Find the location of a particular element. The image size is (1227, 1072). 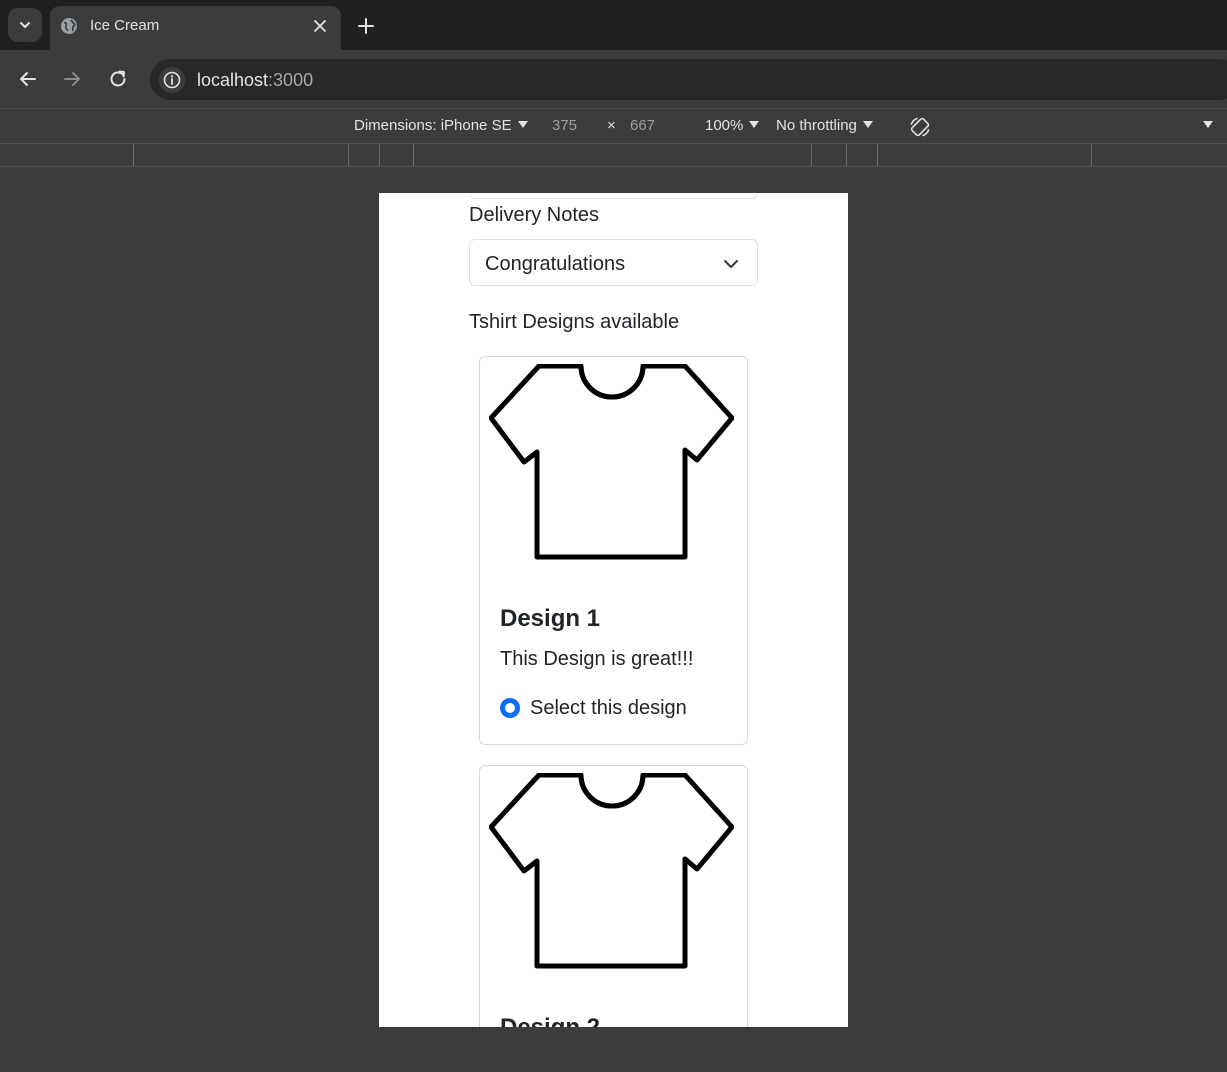

design-title: Design 2 is located at coordinates (550, 1020).